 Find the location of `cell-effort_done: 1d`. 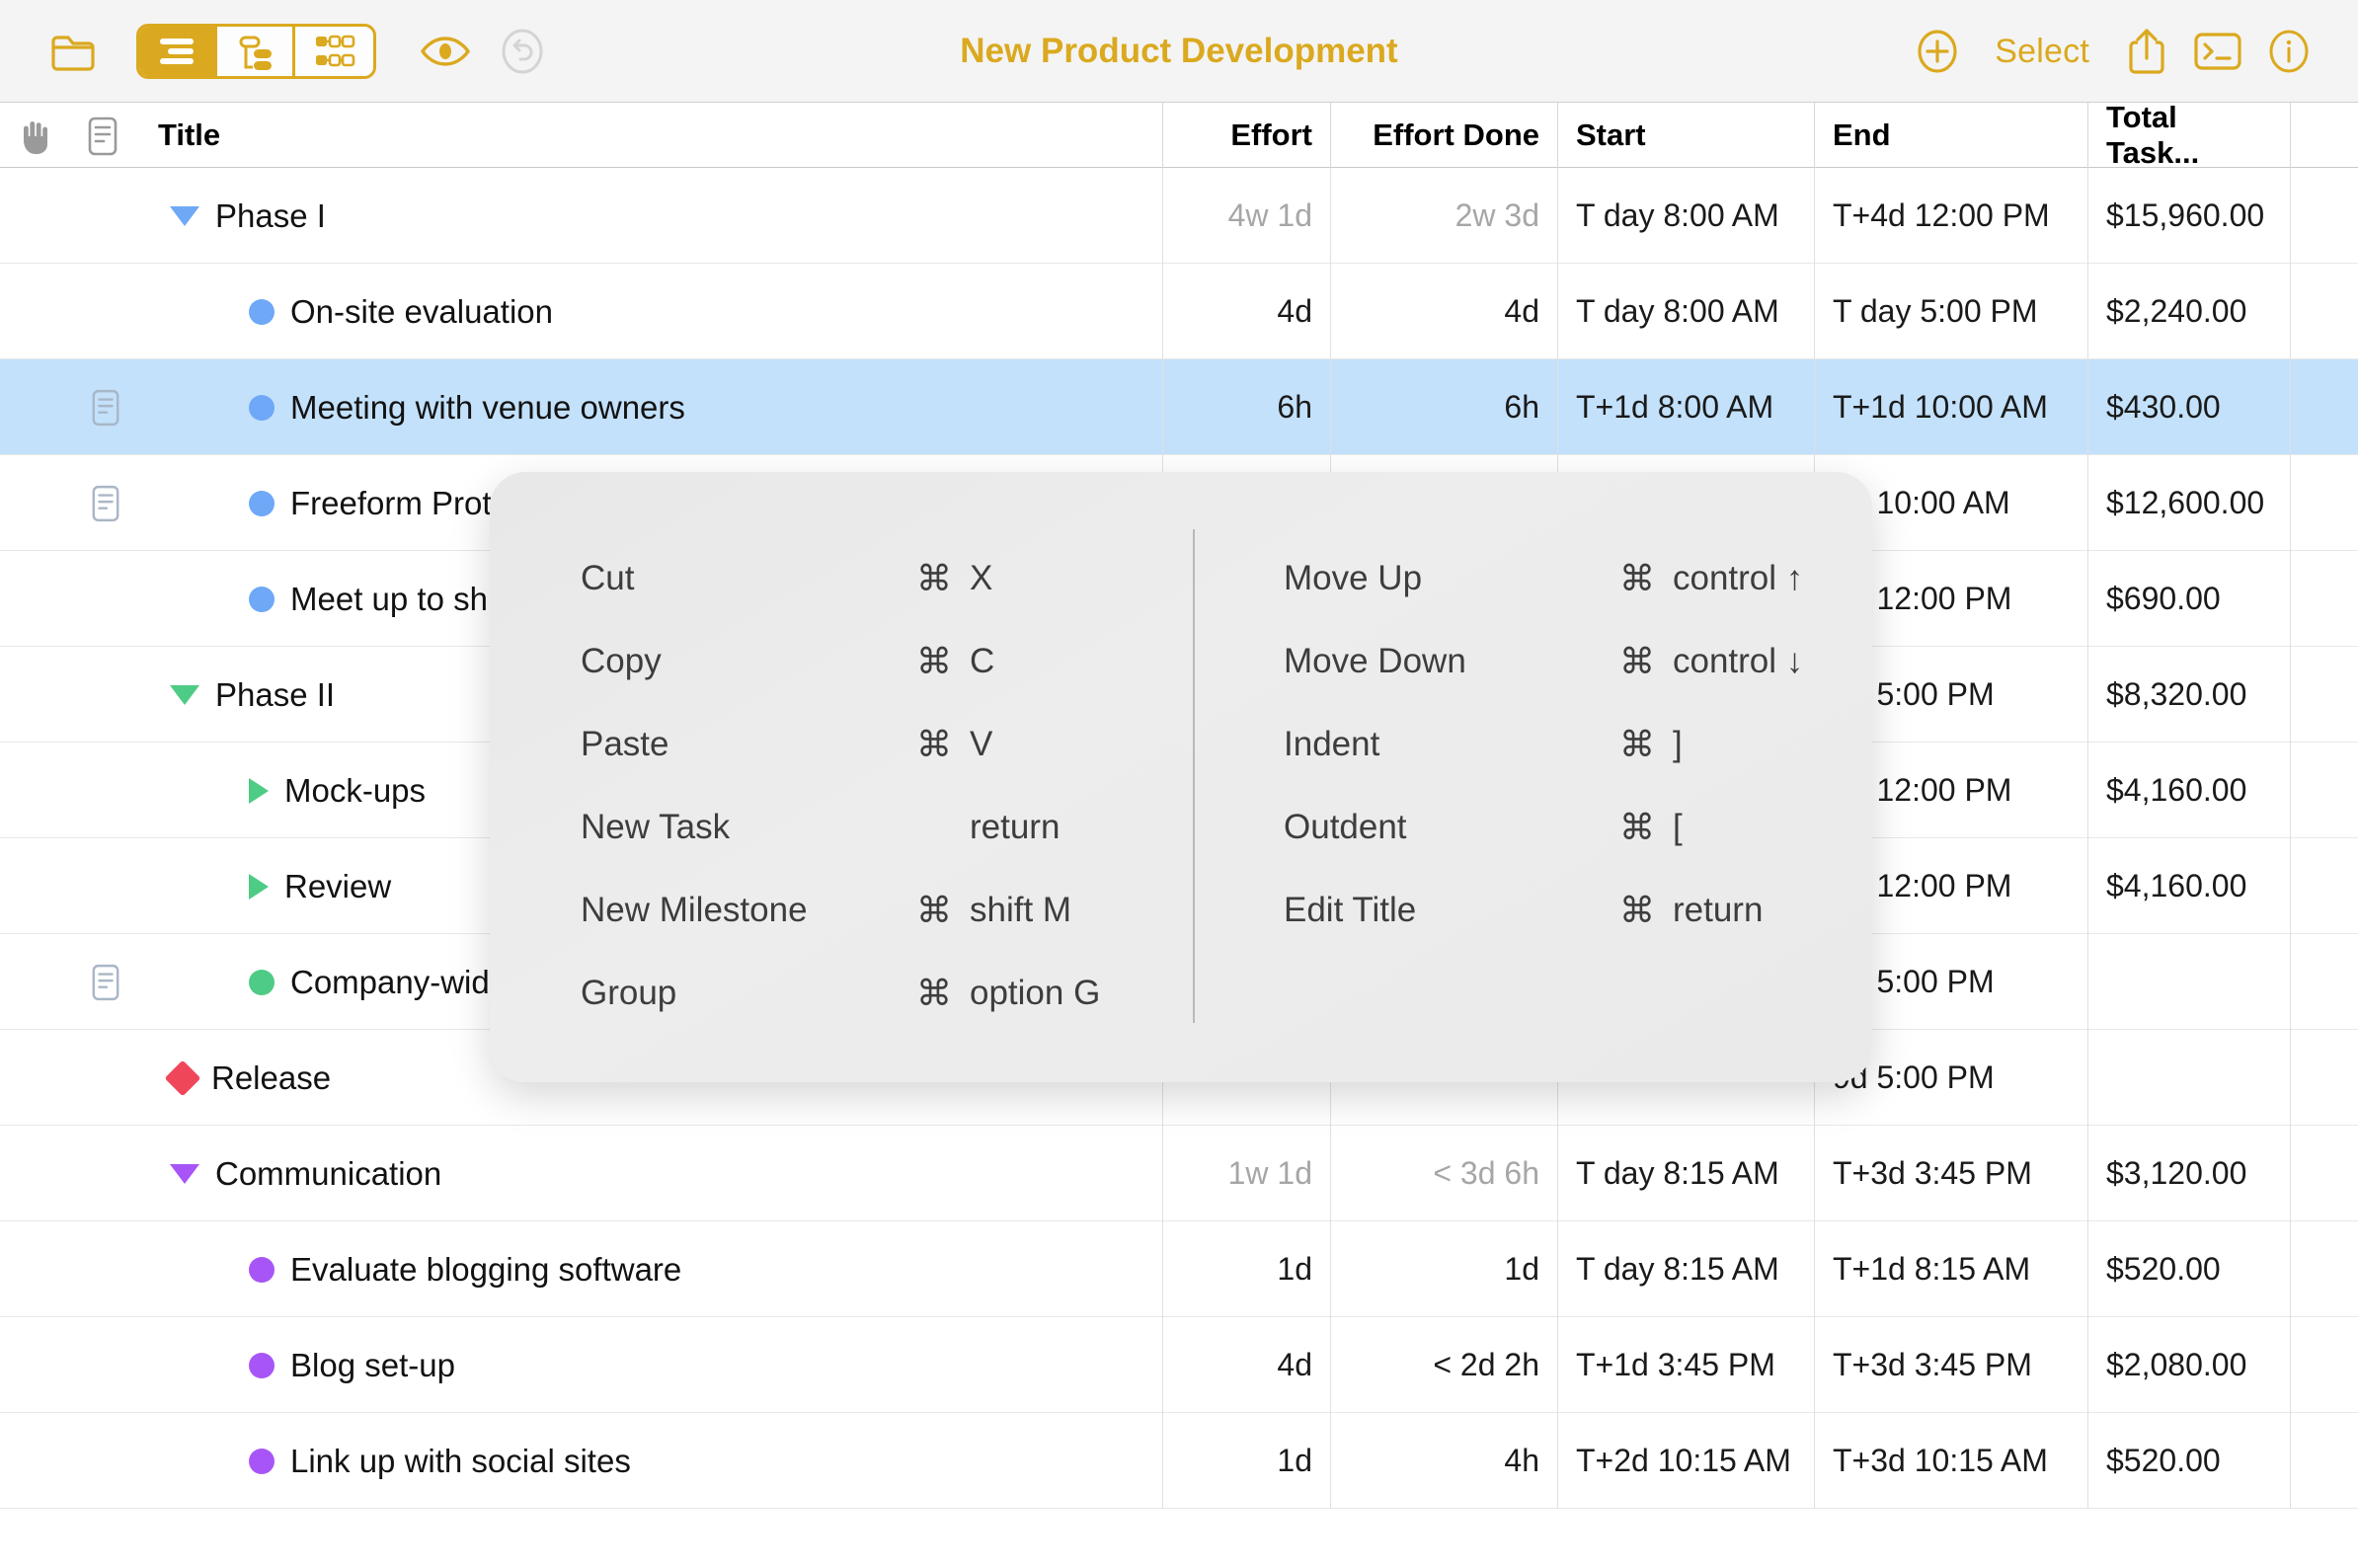

cell-effort_done: 1d is located at coordinates (1444, 1269).